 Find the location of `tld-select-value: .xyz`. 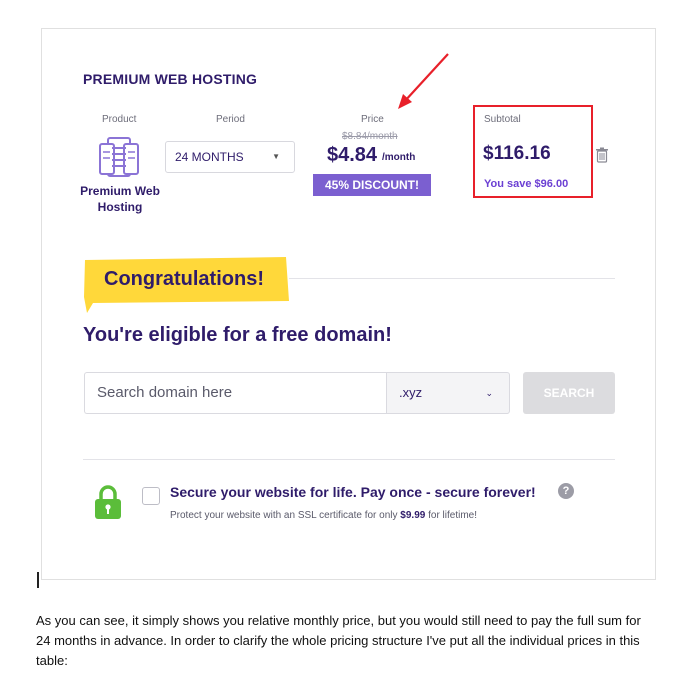

tld-select-value: .xyz is located at coordinates (411, 392).